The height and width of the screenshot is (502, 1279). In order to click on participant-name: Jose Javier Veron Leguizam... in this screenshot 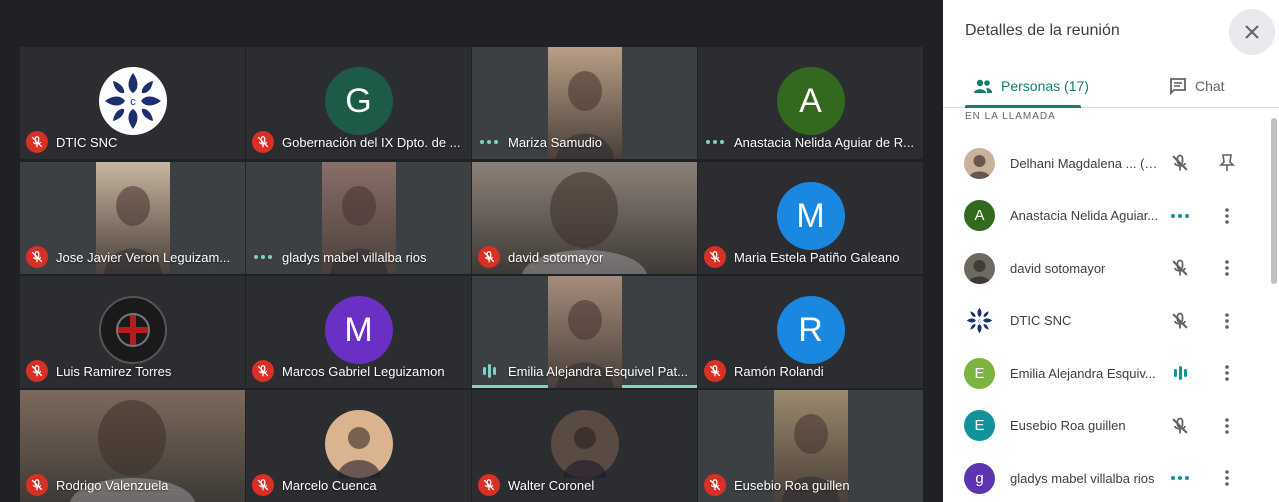, I will do `click(143, 257)`.